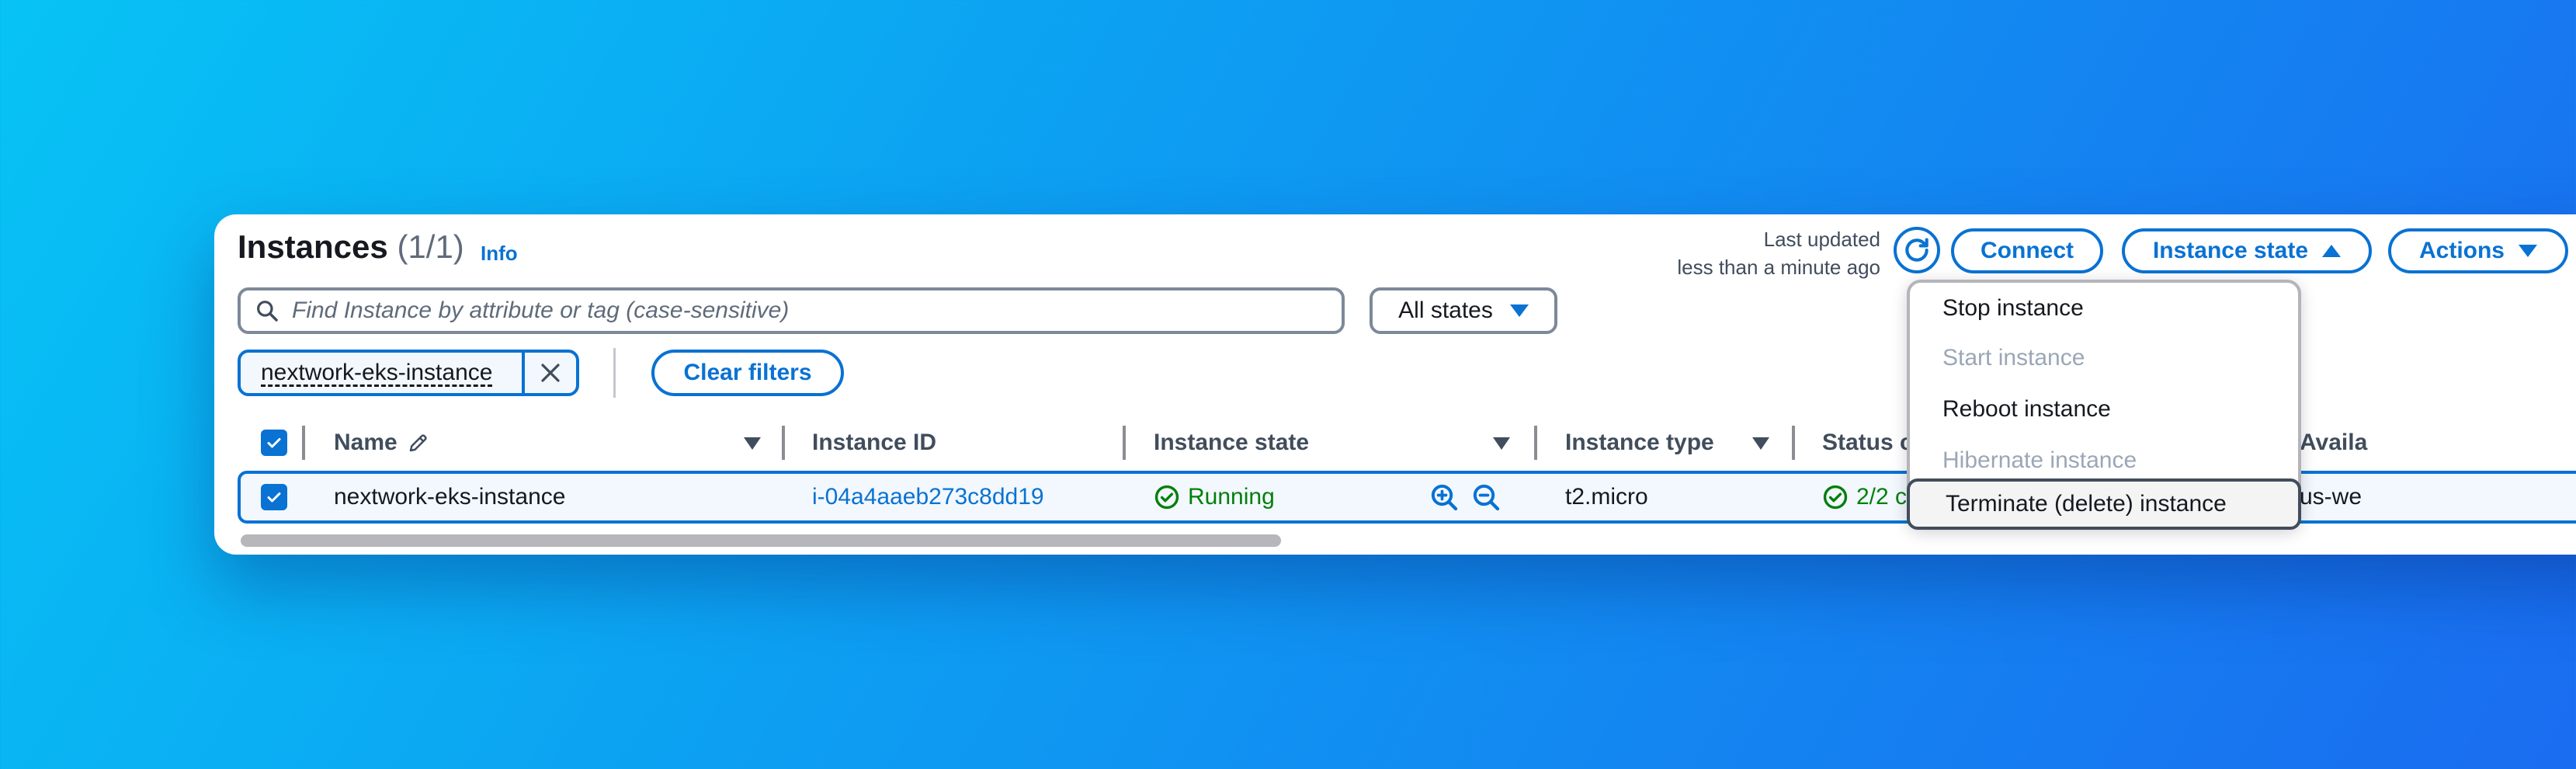 Image resolution: width=2576 pixels, height=769 pixels. I want to click on column-header-instance-id: Instance ID, so click(874, 443).